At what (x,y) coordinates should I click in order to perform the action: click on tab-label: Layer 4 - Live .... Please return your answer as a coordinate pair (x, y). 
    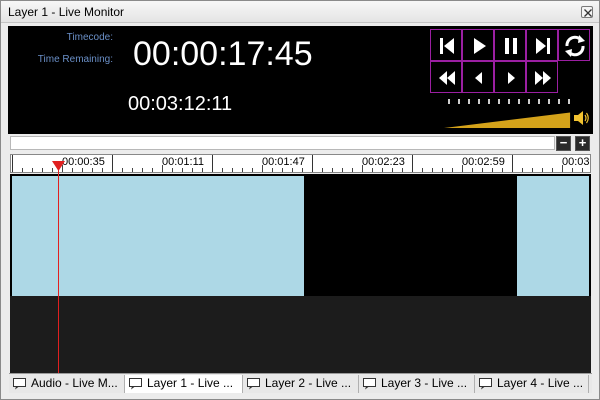
    Looking at the image, I should click on (540, 383).